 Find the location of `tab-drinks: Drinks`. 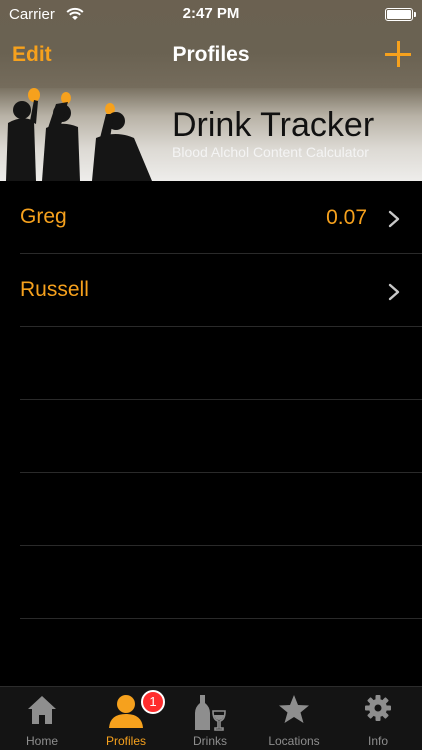

tab-drinks: Drinks is located at coordinates (210, 718).